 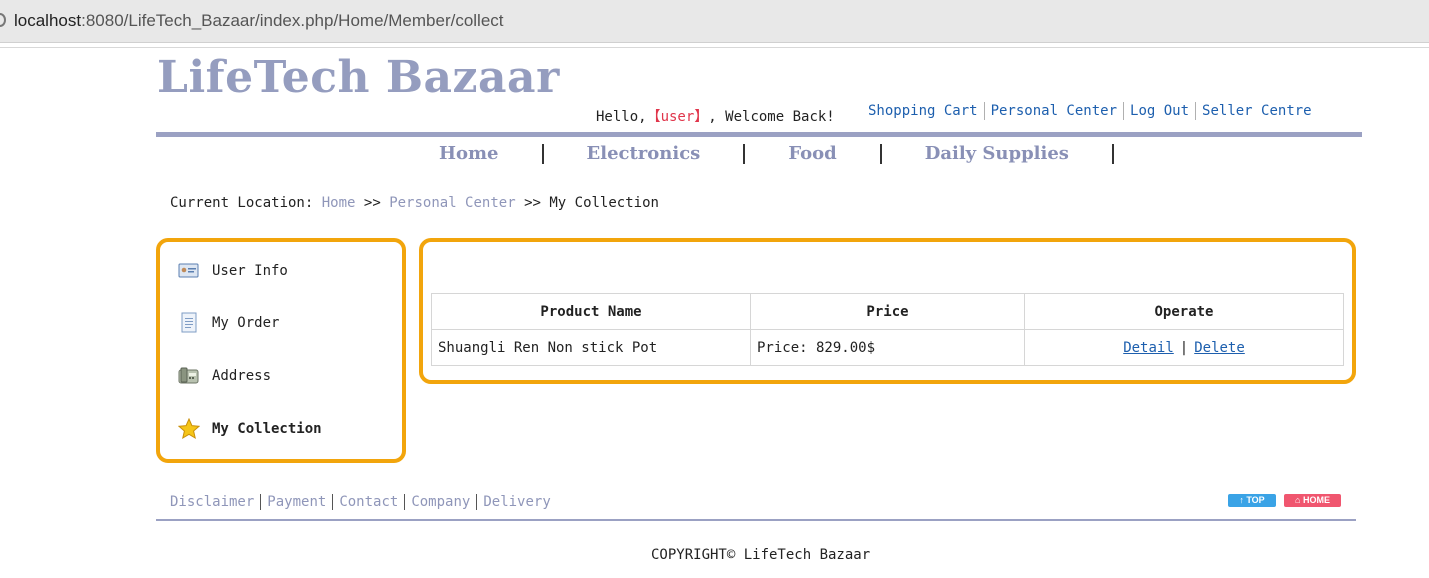 I want to click on footer-payment-link: Payment, so click(x=297, y=502).